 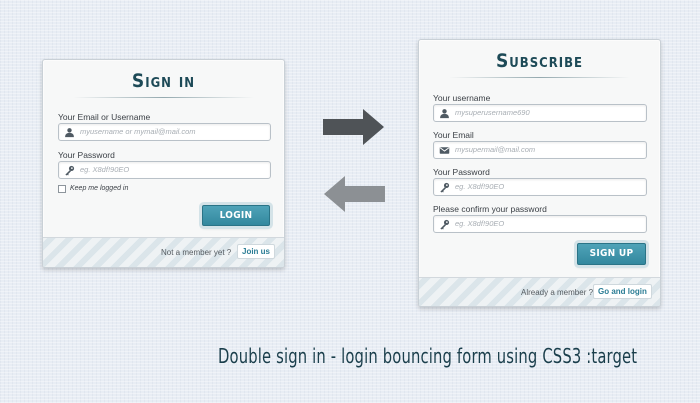 What do you see at coordinates (354, 194) in the screenshot?
I see `arrow-left-icon` at bounding box center [354, 194].